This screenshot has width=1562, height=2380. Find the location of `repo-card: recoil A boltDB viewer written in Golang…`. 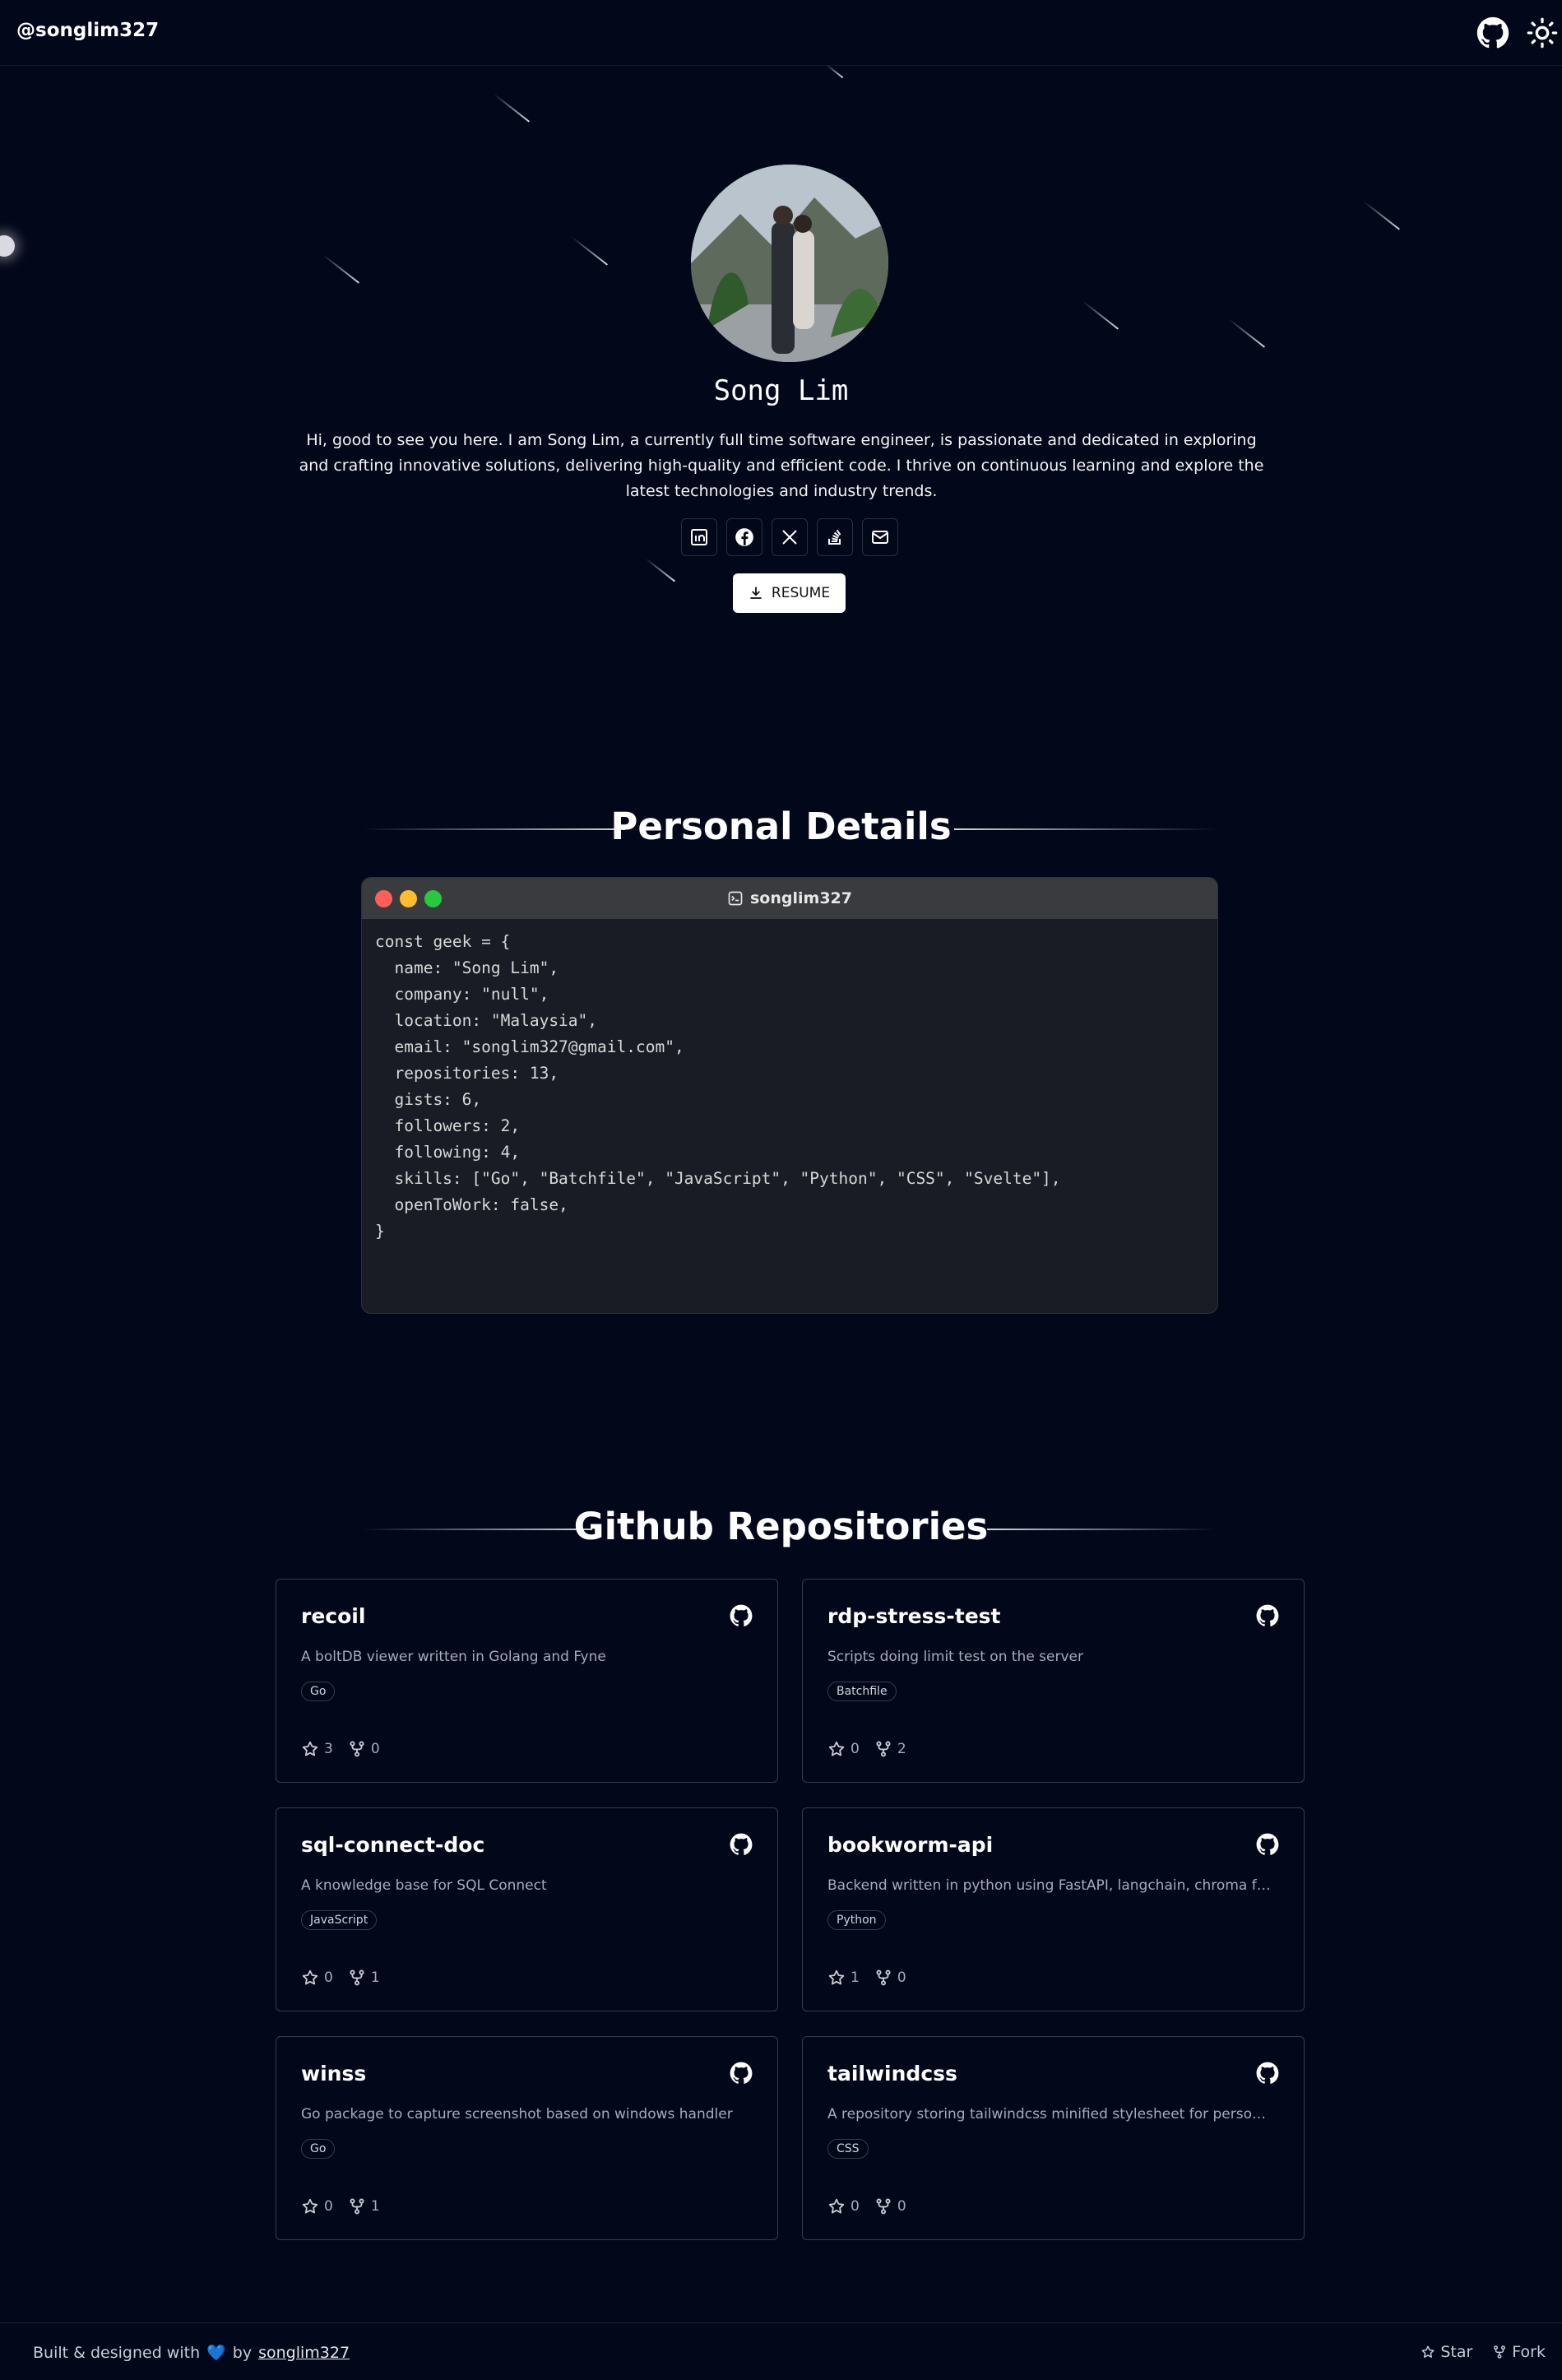

repo-card: recoil A boltDB viewer written in Golang… is located at coordinates (527, 1681).